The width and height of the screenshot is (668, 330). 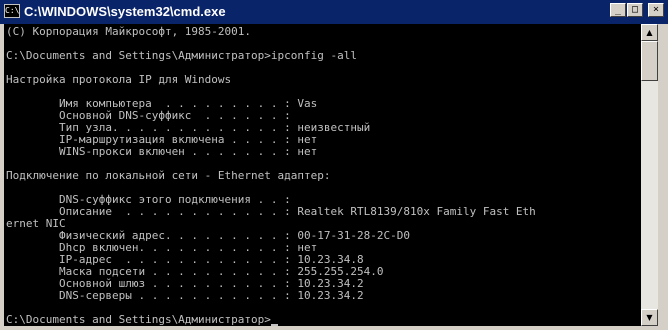 I want to click on console-line: WINS-прокси включен . . . . . . . : нет, so click(x=162, y=151).